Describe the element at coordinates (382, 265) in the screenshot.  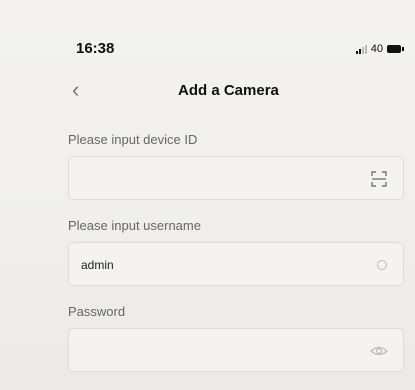
I see `clear-icon` at that location.